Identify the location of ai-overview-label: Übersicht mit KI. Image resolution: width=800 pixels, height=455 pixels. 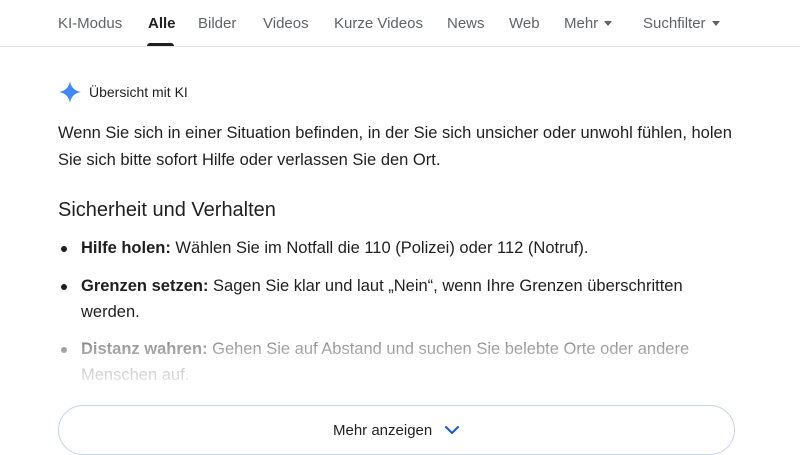
(138, 92).